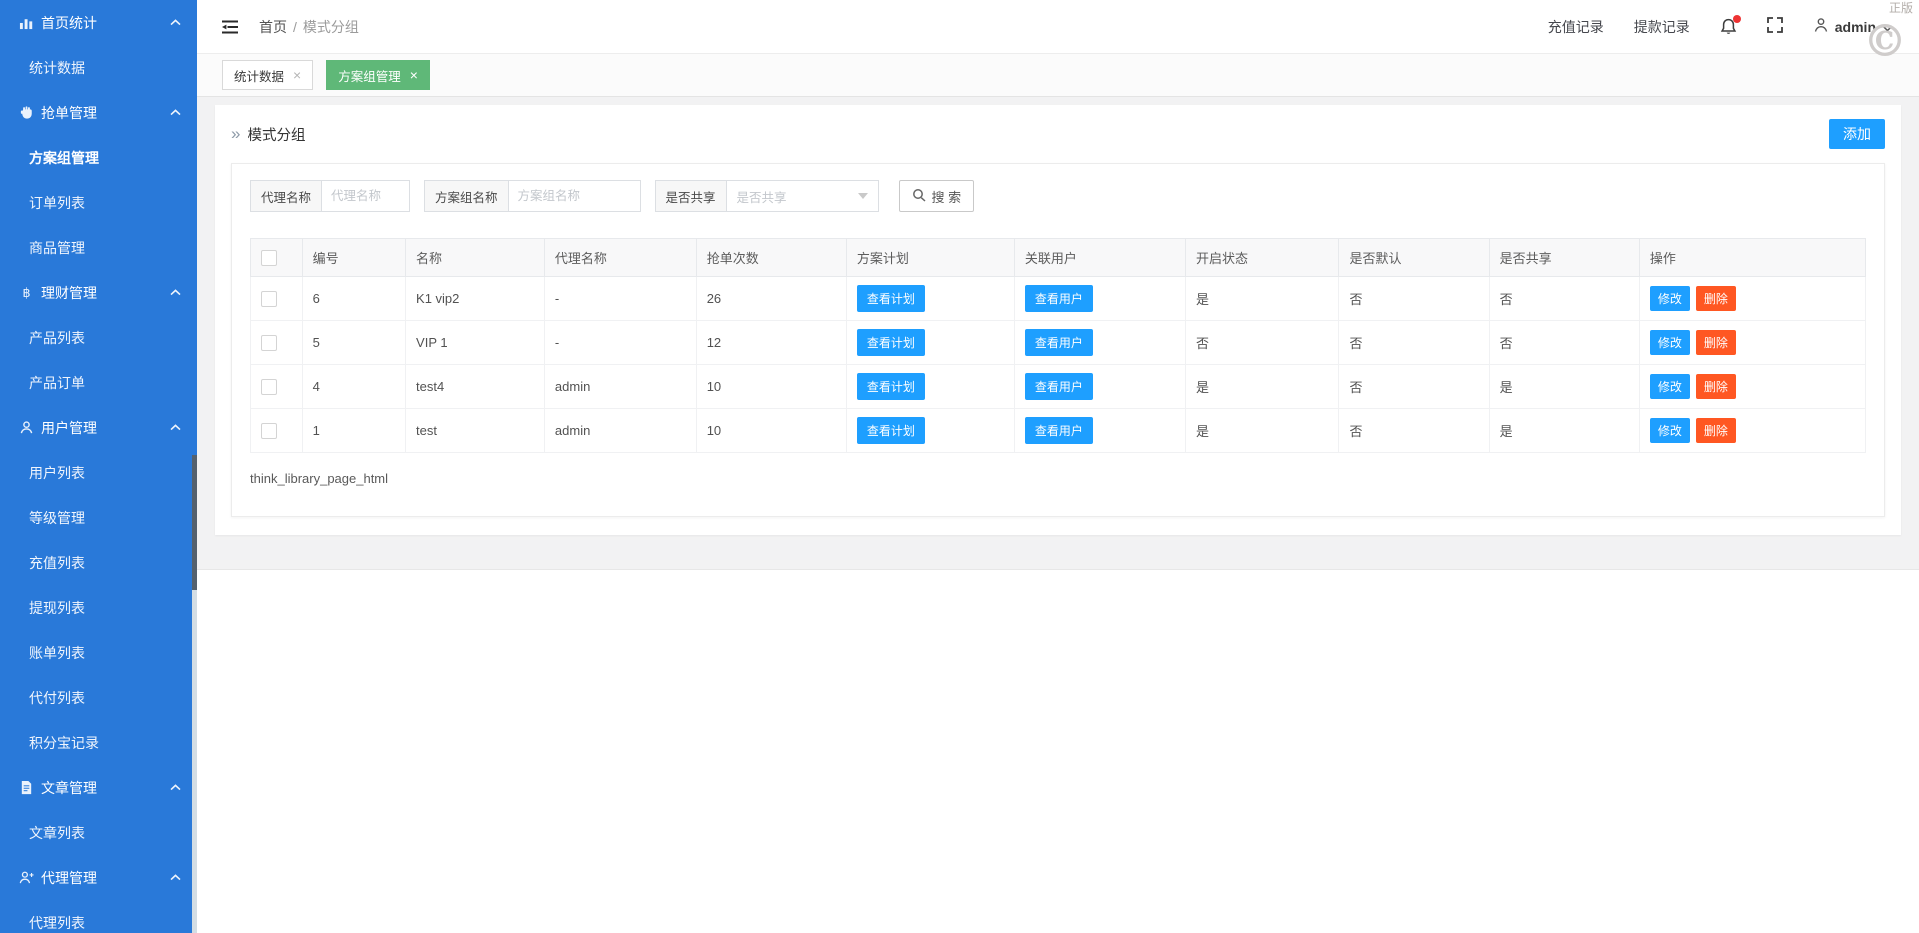 Image resolution: width=1919 pixels, height=933 pixels. I want to click on notification-bell-icon, so click(1730, 25).